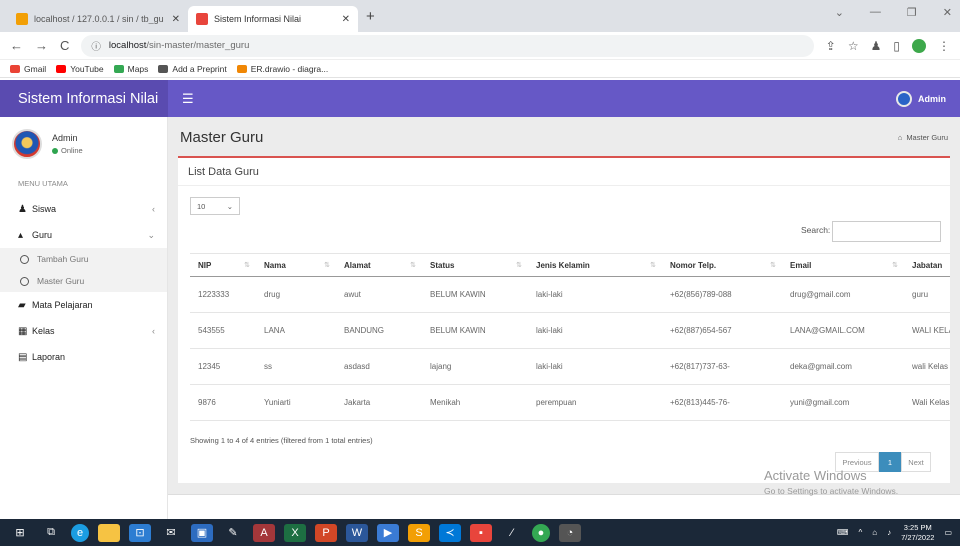 This screenshot has height=546, width=960. I want to click on bookmark-star-icon: ☆, so click(853, 46).